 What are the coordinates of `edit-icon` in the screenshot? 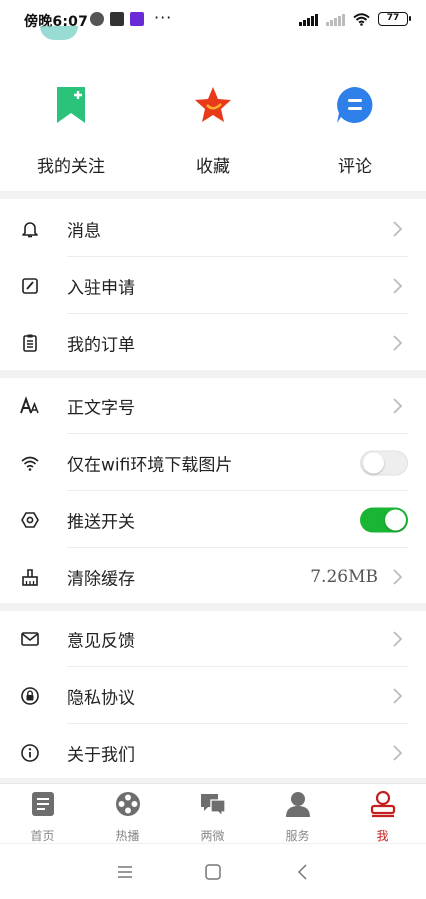 It's located at (30, 285).